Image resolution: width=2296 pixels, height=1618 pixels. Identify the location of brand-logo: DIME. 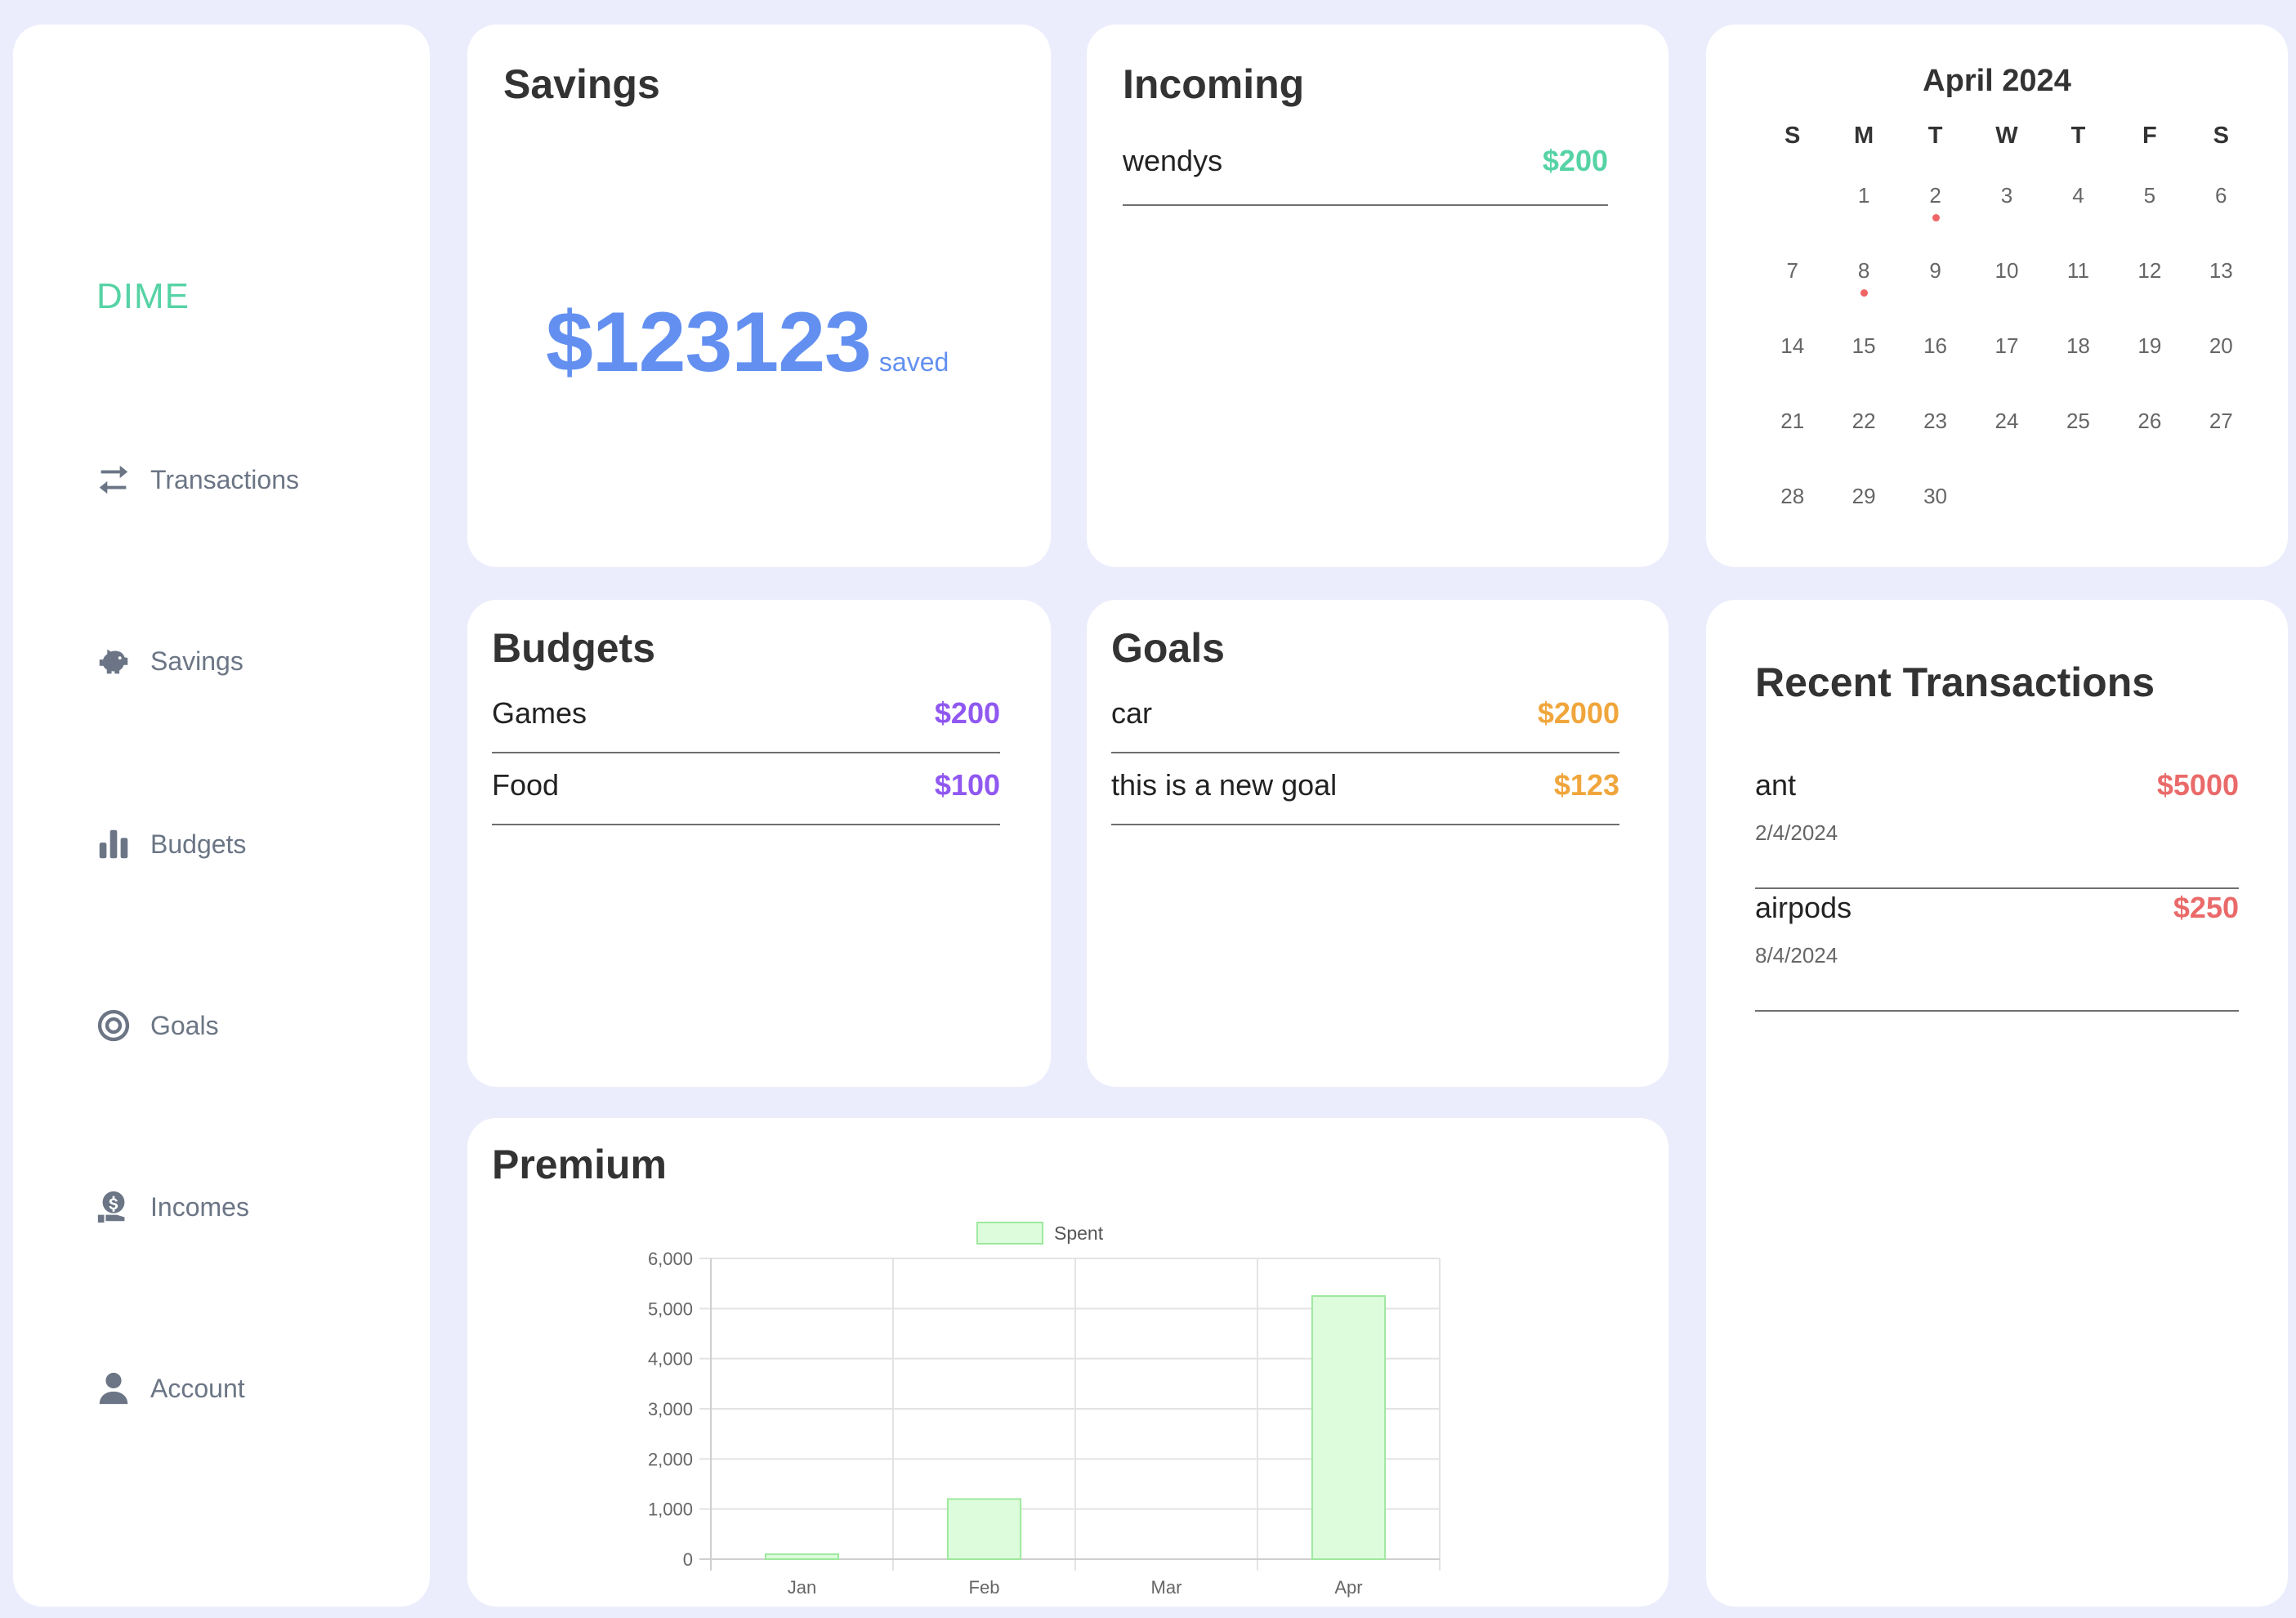
(143, 296).